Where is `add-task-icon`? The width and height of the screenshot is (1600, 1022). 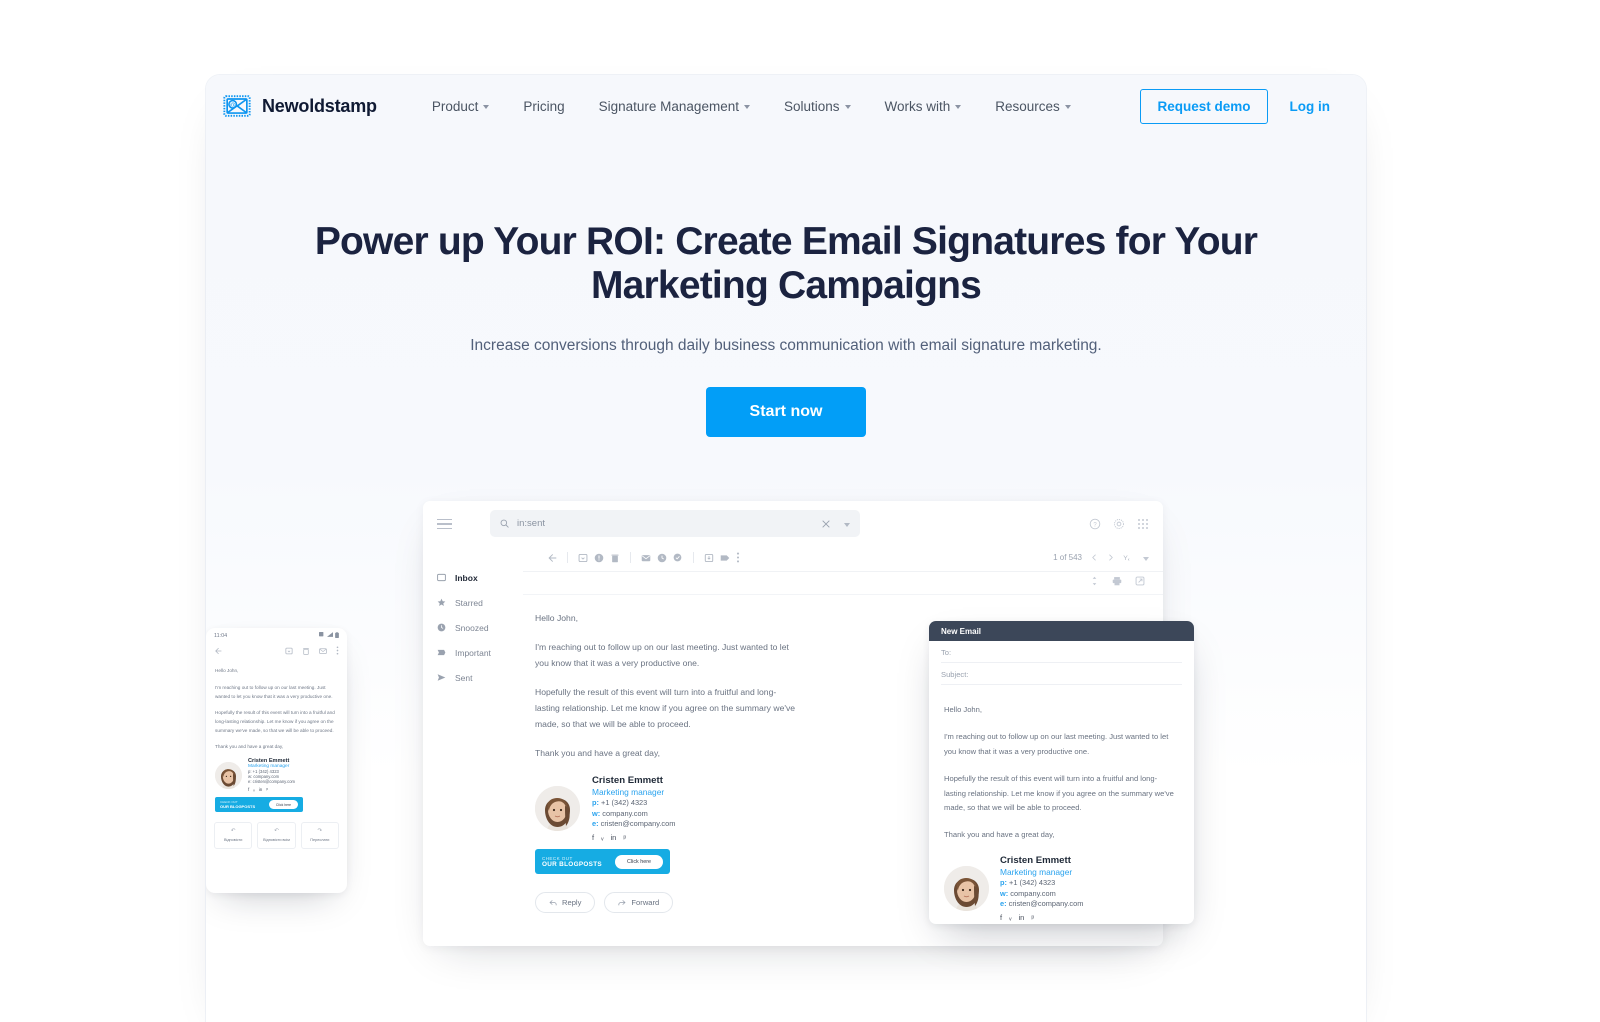 add-task-icon is located at coordinates (678, 558).